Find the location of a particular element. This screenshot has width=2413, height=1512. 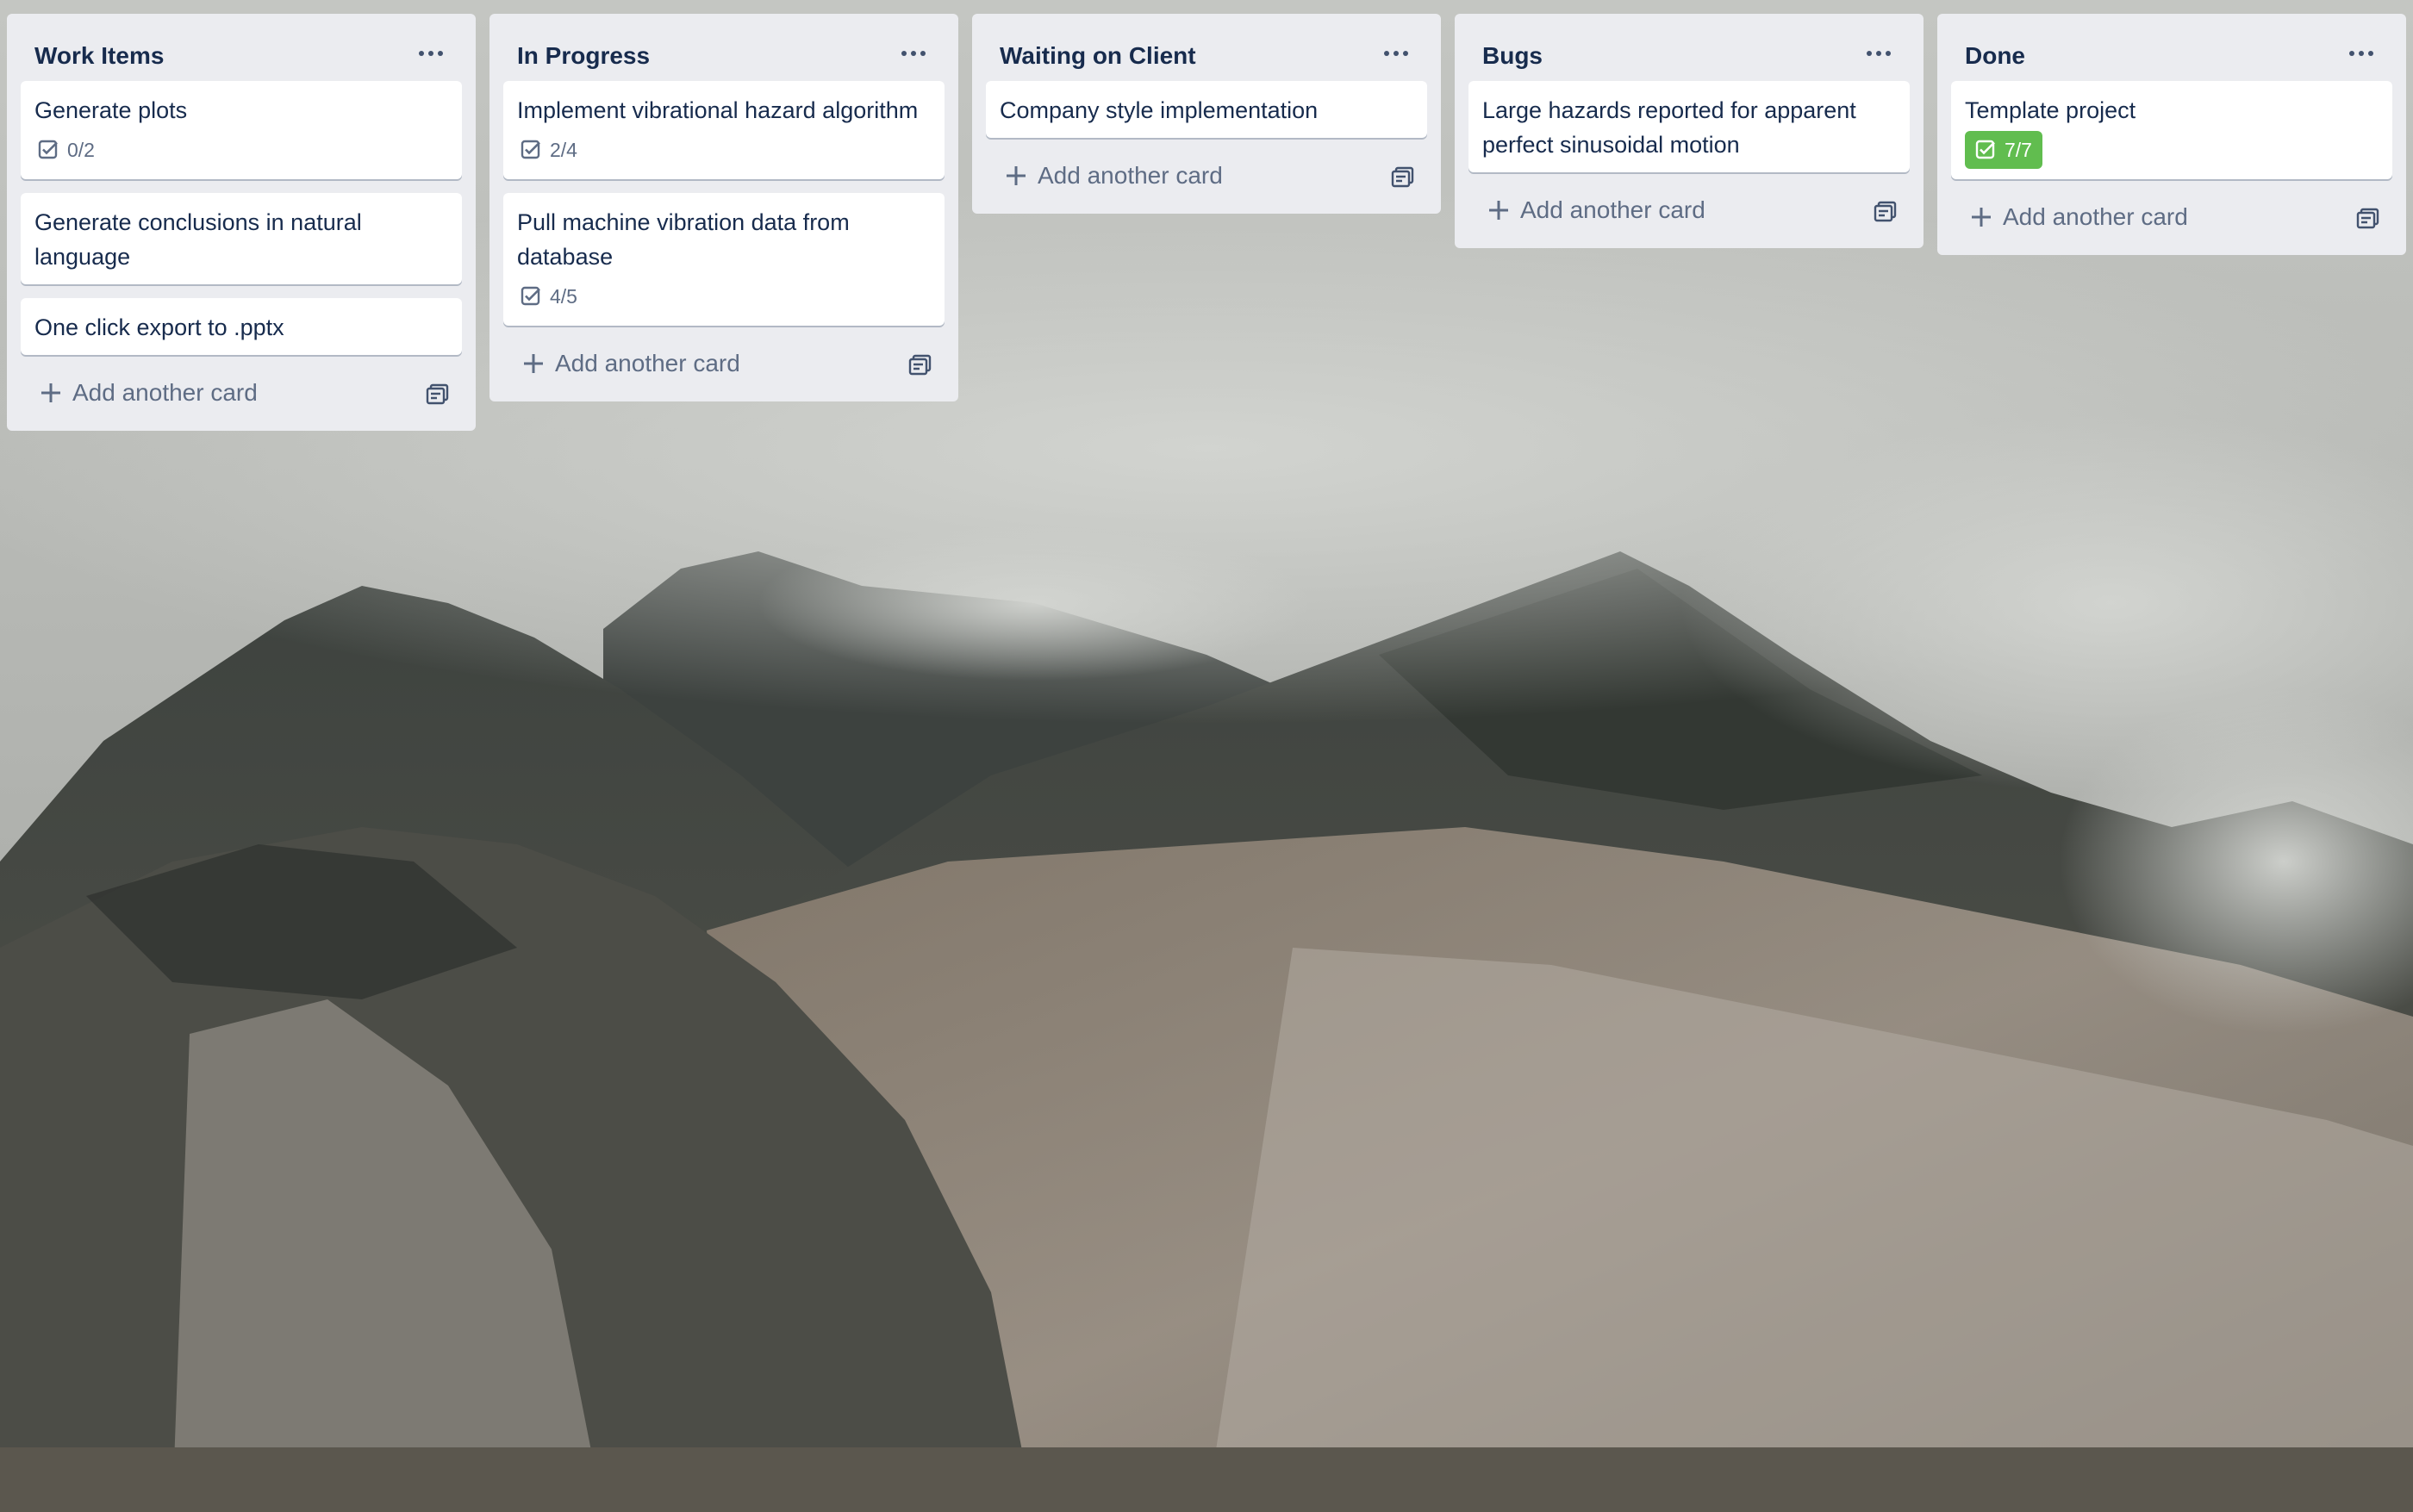

list-title: Work Items is located at coordinates (99, 56).